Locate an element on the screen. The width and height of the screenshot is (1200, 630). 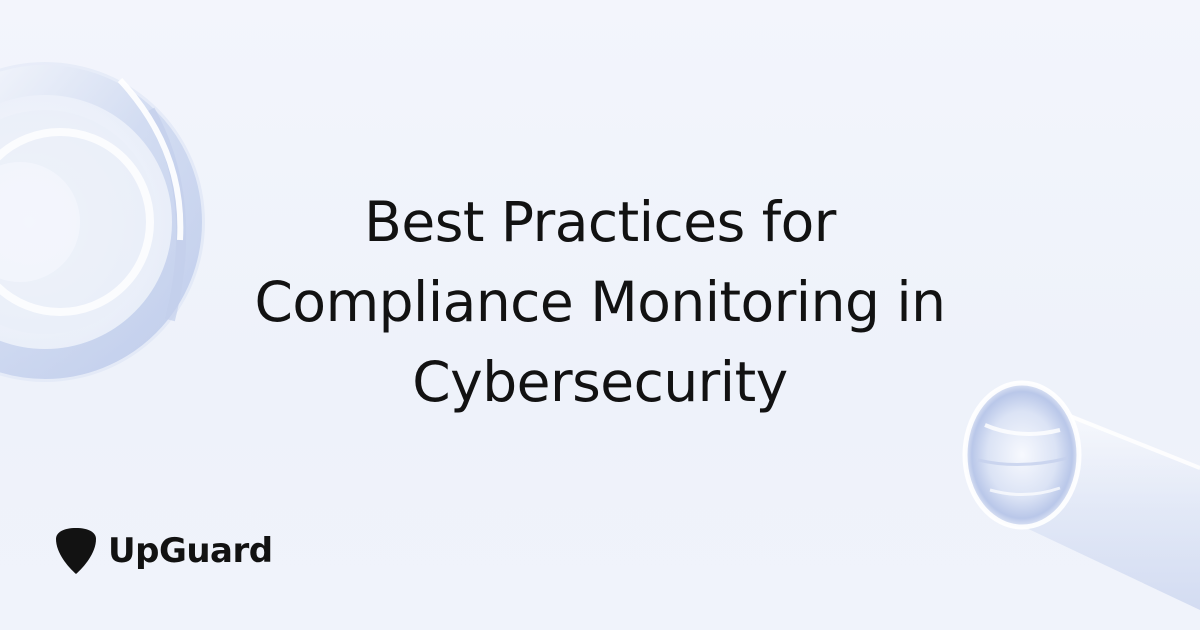
title-line-3: Cybersecurity is located at coordinates (600, 382).